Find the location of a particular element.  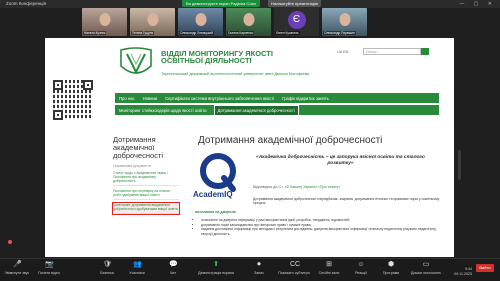

share-icon: ⬆ is located at coordinates (216, 264).